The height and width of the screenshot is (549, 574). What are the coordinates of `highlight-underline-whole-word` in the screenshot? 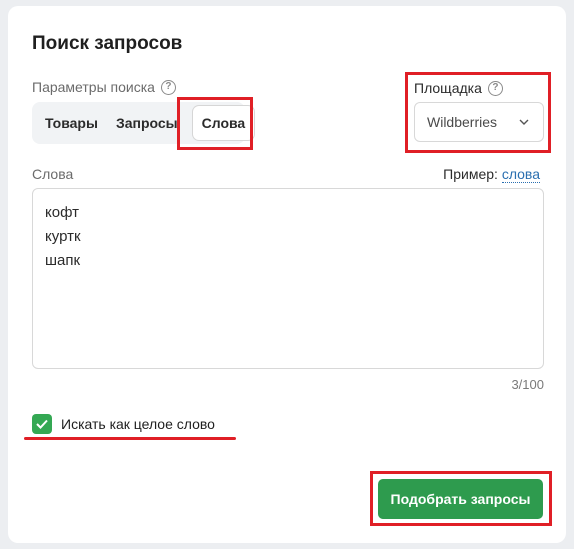 It's located at (130, 438).